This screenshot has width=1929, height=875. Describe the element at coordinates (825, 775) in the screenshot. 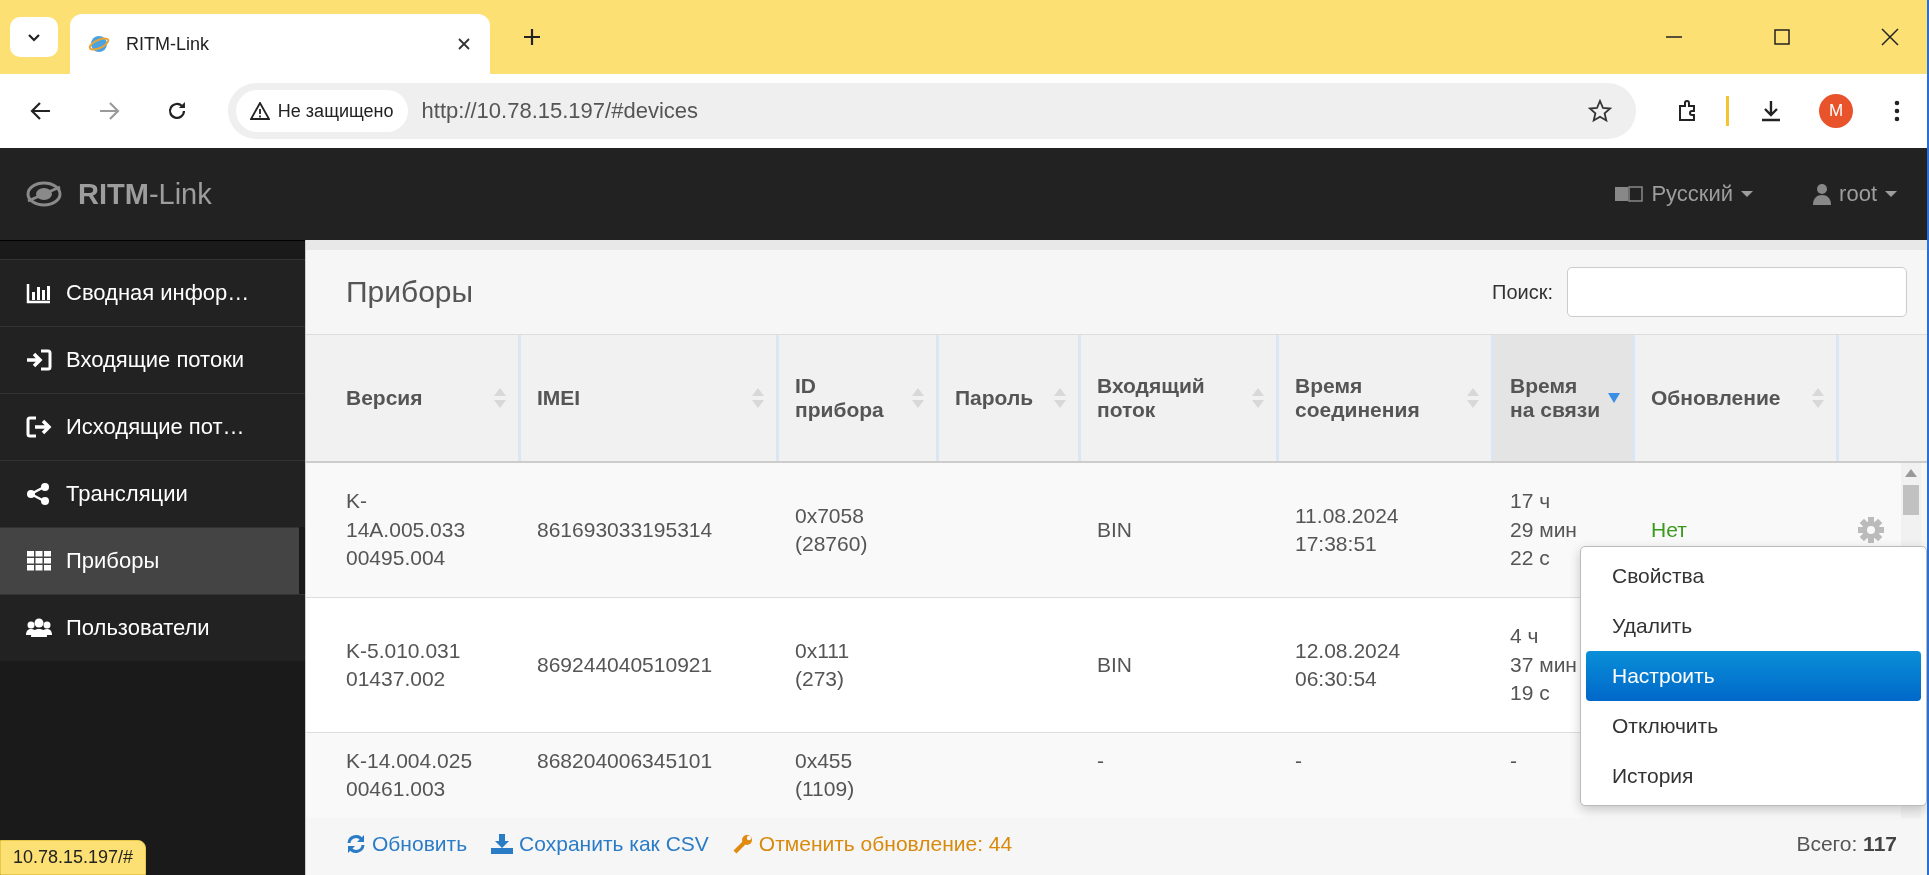

I see `table-cell-text: 0x455 (1109)` at that location.